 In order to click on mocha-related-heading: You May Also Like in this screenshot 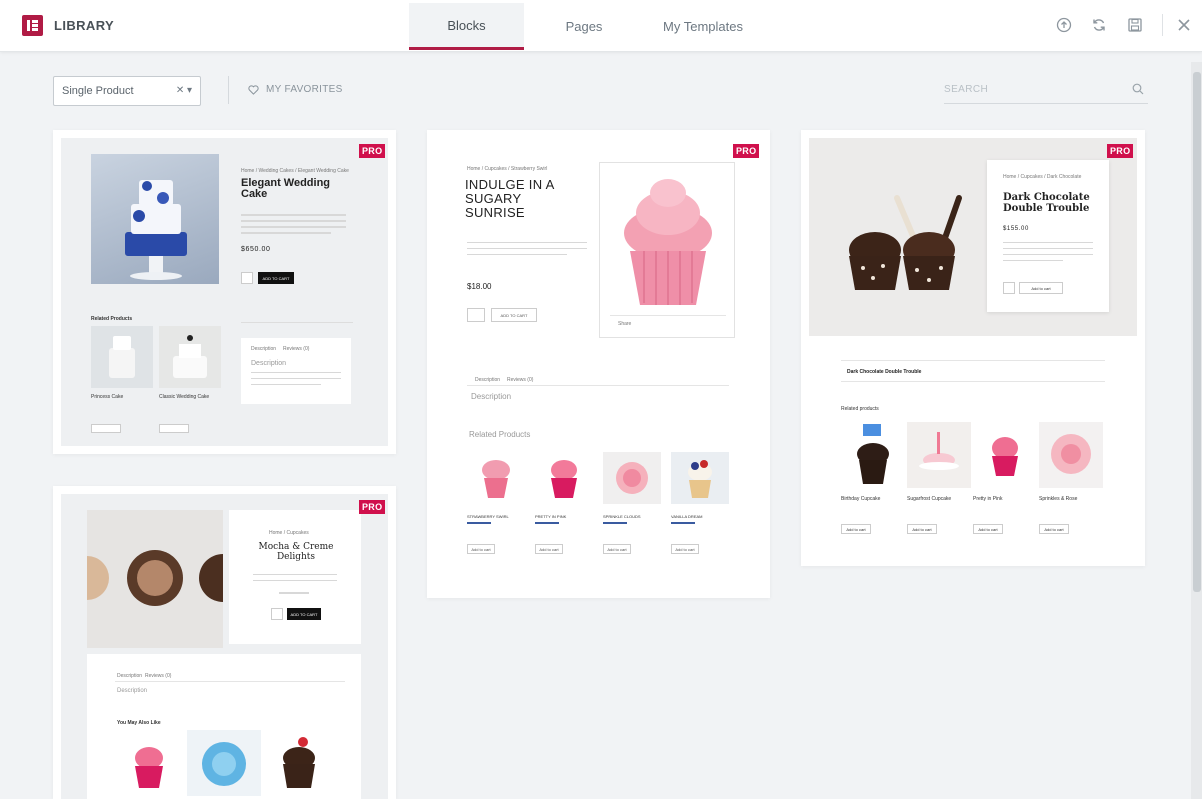, I will do `click(139, 723)`.